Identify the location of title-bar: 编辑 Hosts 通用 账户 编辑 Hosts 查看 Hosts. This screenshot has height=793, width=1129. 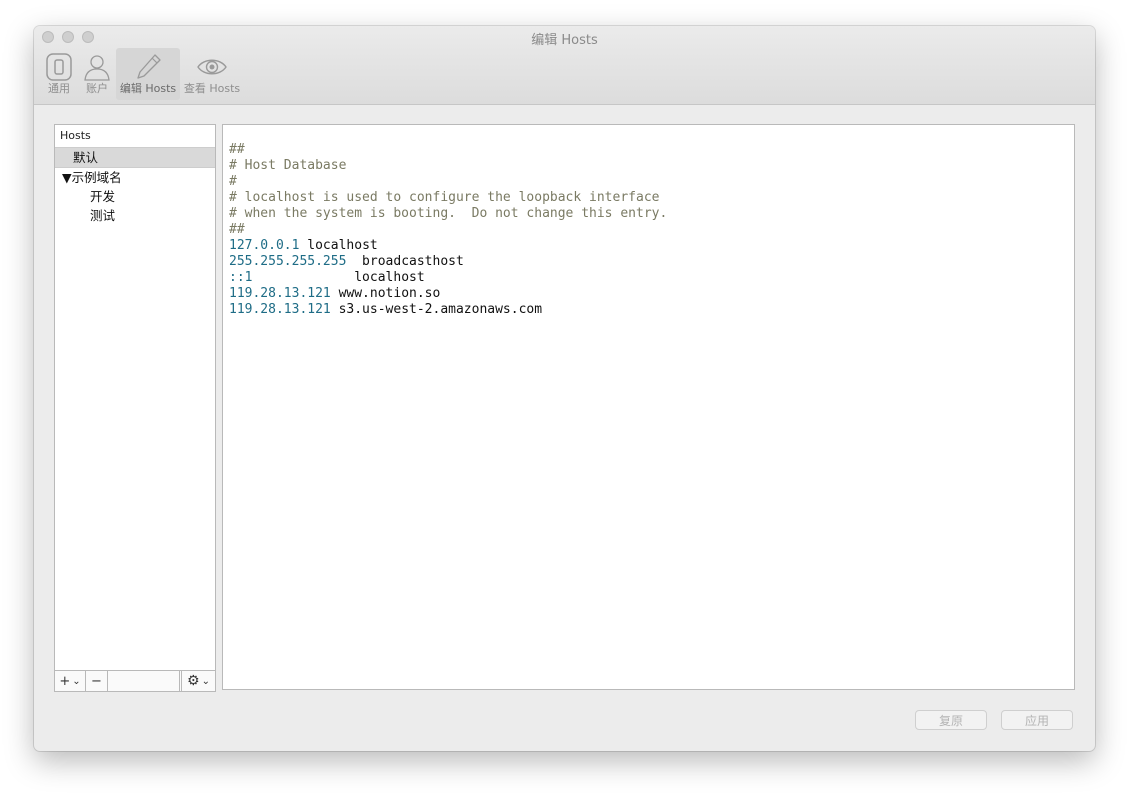
(564, 65).